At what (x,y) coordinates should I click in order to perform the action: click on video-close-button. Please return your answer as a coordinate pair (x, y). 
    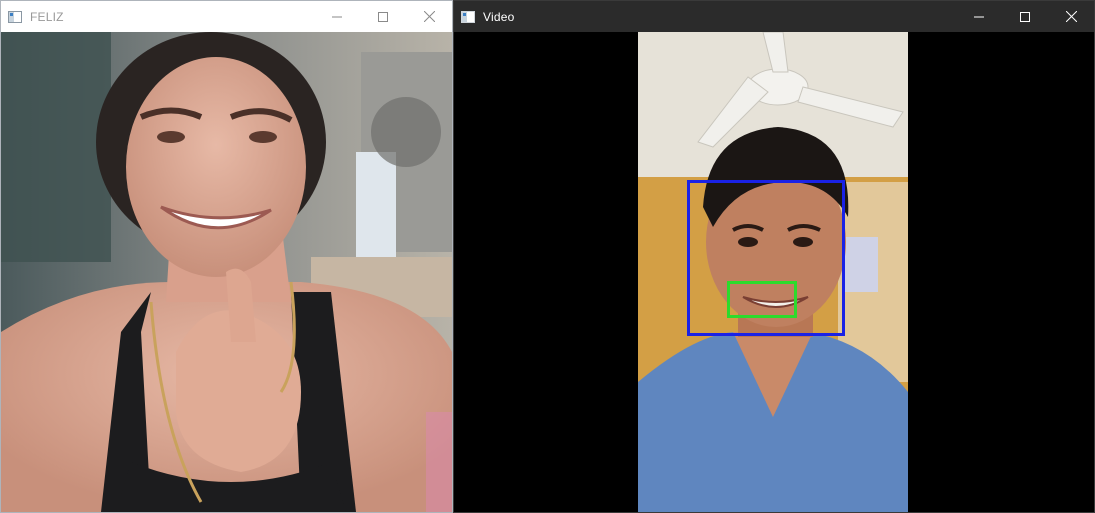
    Looking at the image, I should click on (1071, 16).